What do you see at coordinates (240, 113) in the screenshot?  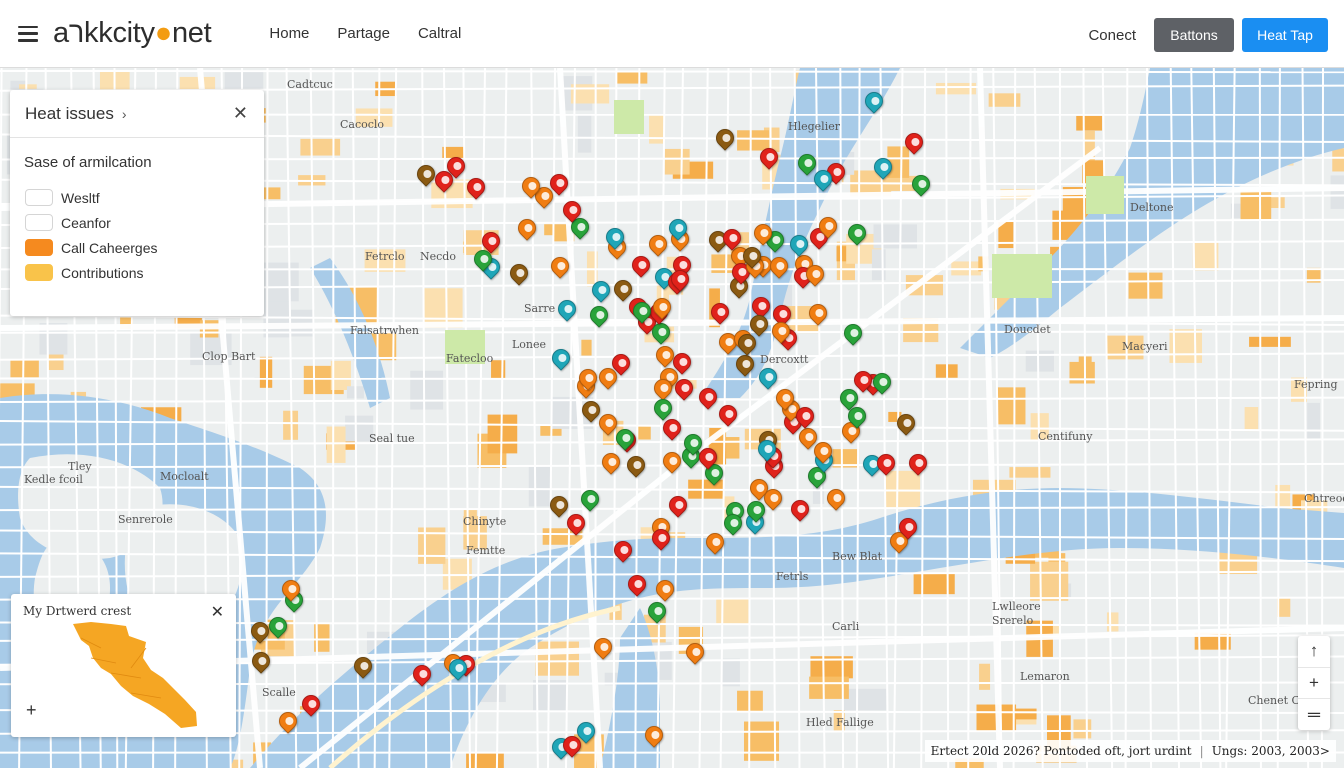 I see `close-icon: ✕` at bounding box center [240, 113].